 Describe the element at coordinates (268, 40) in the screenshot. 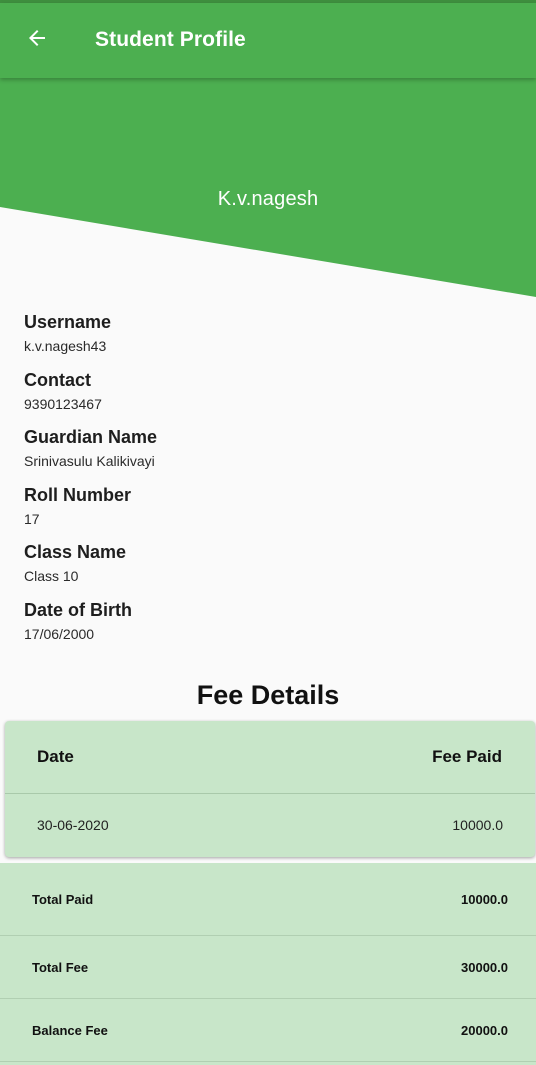

I see `app-bar: Student Profile` at that location.